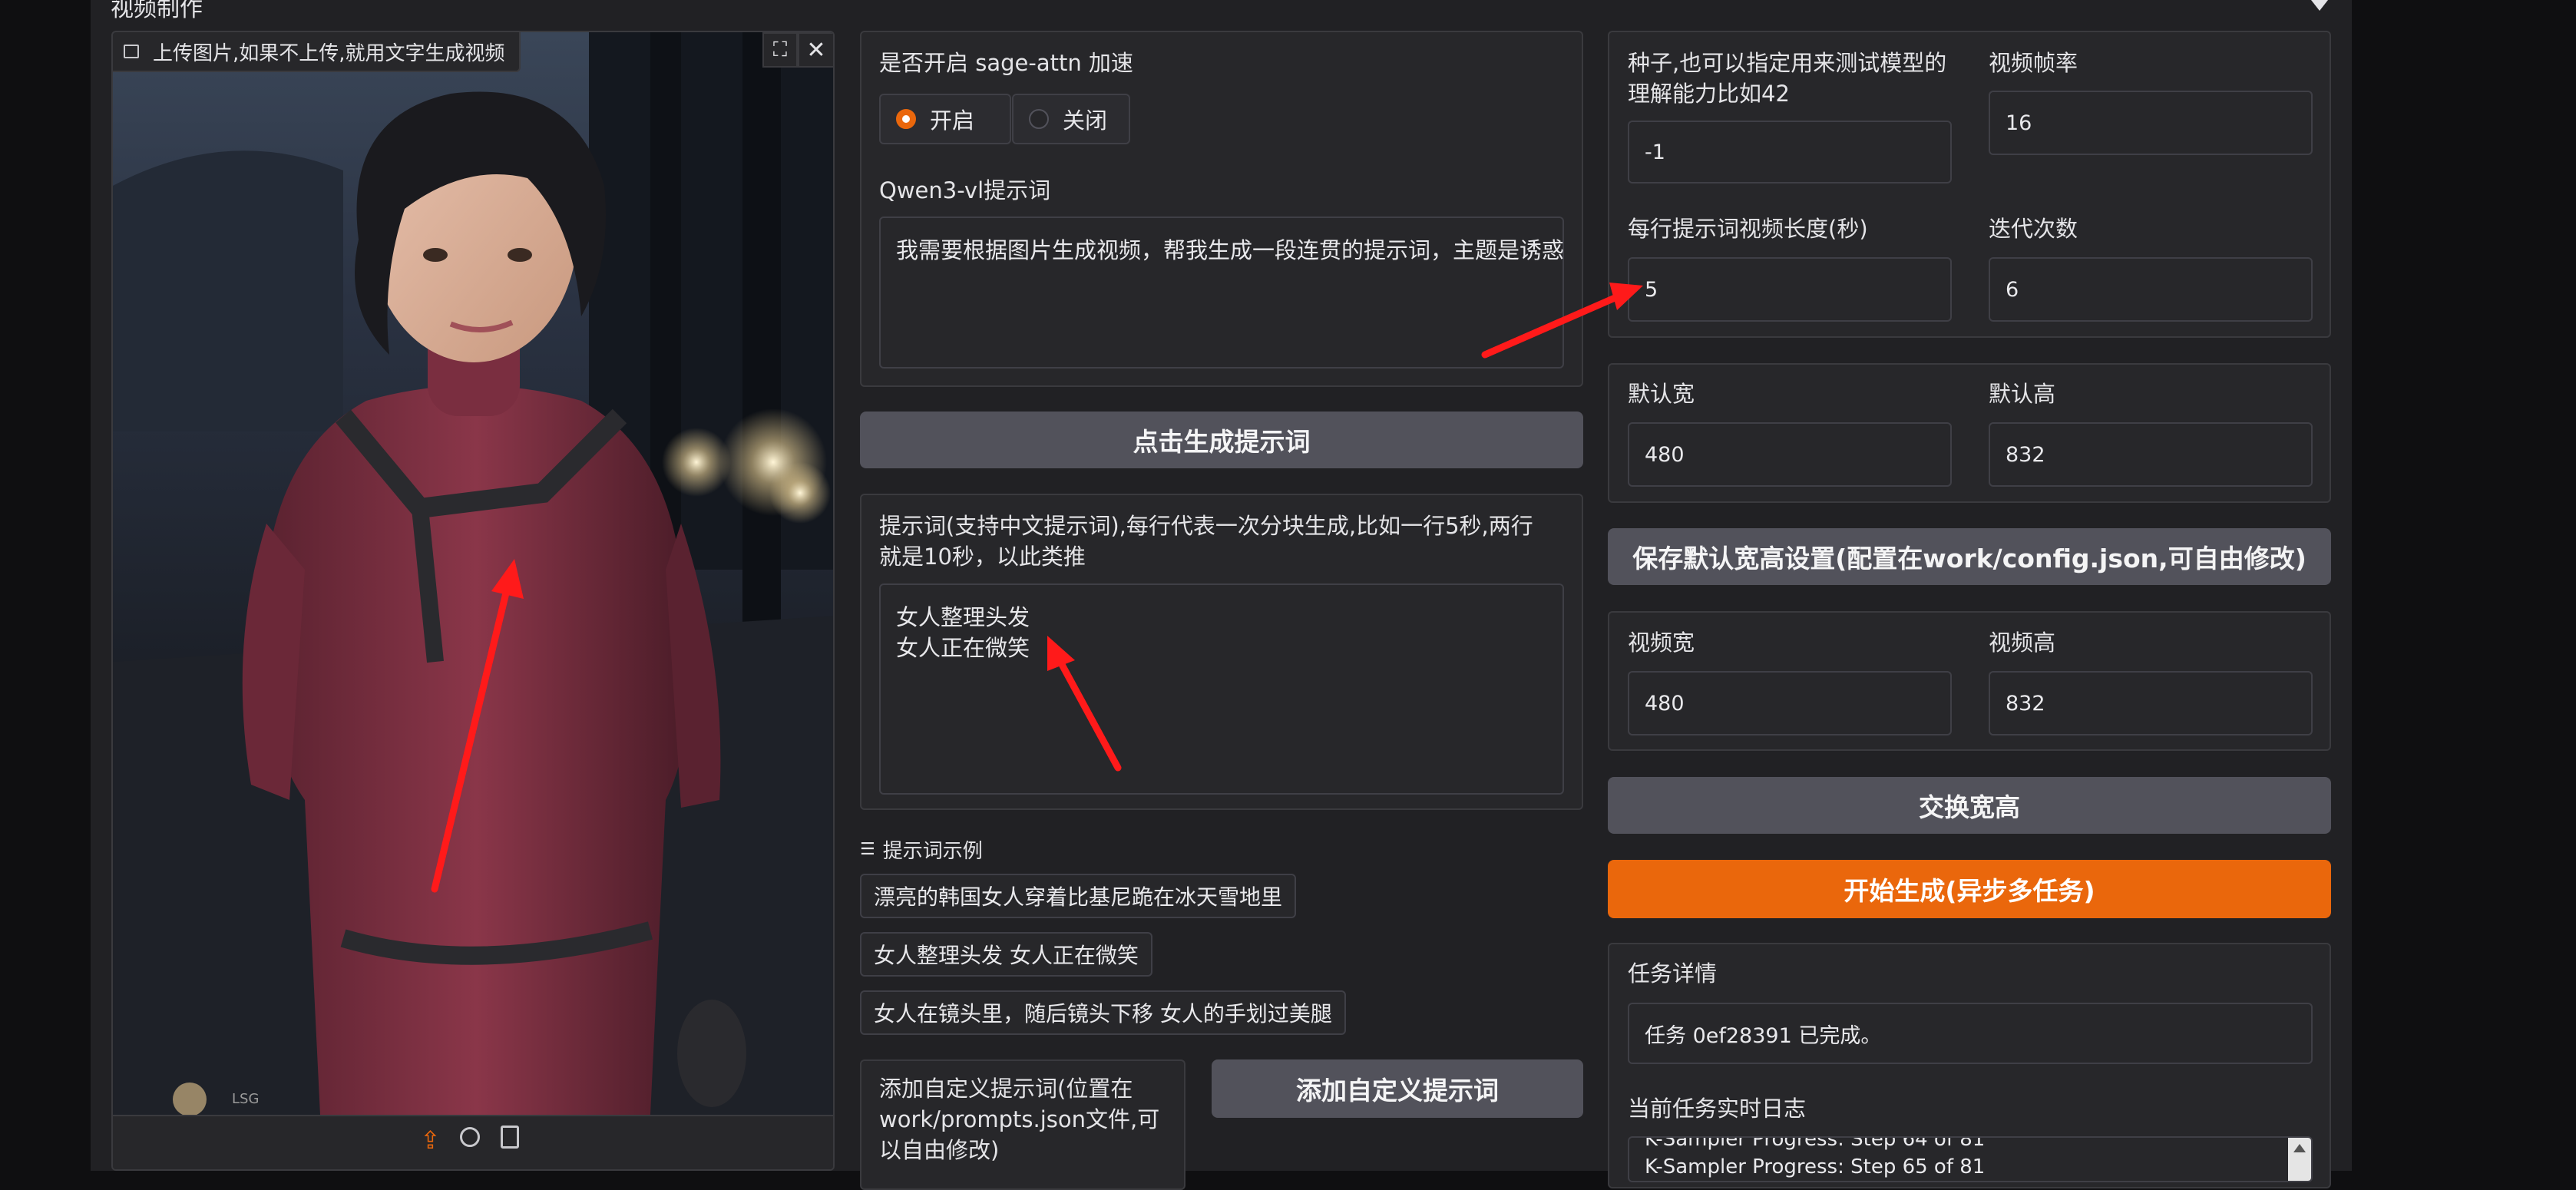 This screenshot has width=2576, height=1190. What do you see at coordinates (1790, 152) in the screenshot?
I see `seed-input: -1` at bounding box center [1790, 152].